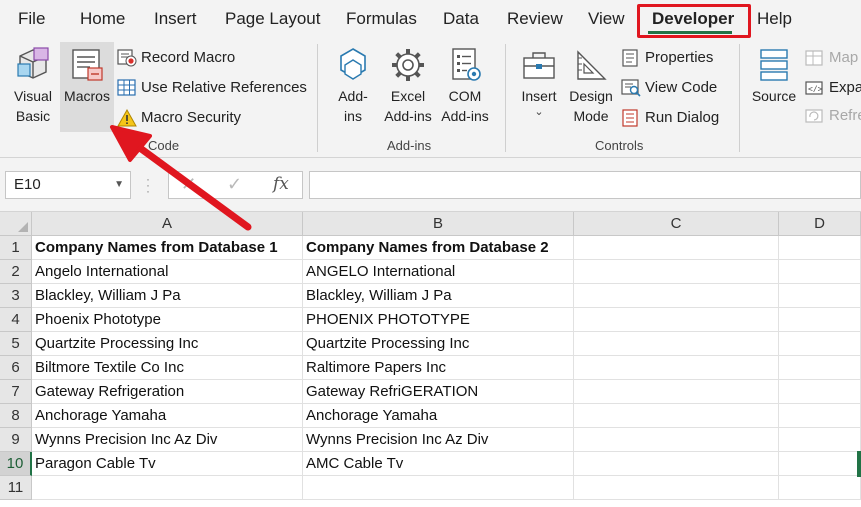  I want to click on cell-a1: Company Names from Database 1, so click(167, 248).